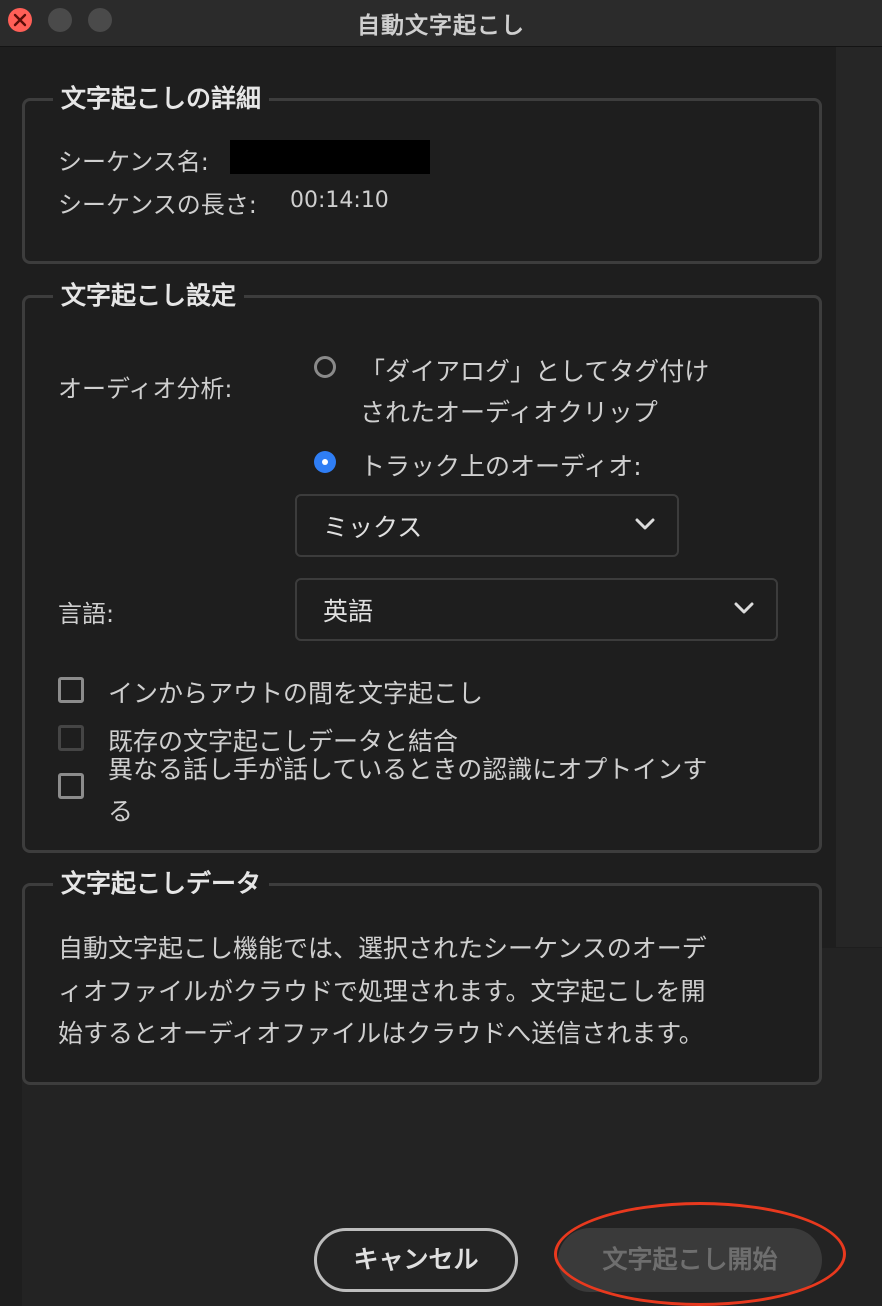 This screenshot has height=1306, width=882. What do you see at coordinates (487, 525) in the screenshot?
I see `track-mix-dropdown: ミックス` at bounding box center [487, 525].